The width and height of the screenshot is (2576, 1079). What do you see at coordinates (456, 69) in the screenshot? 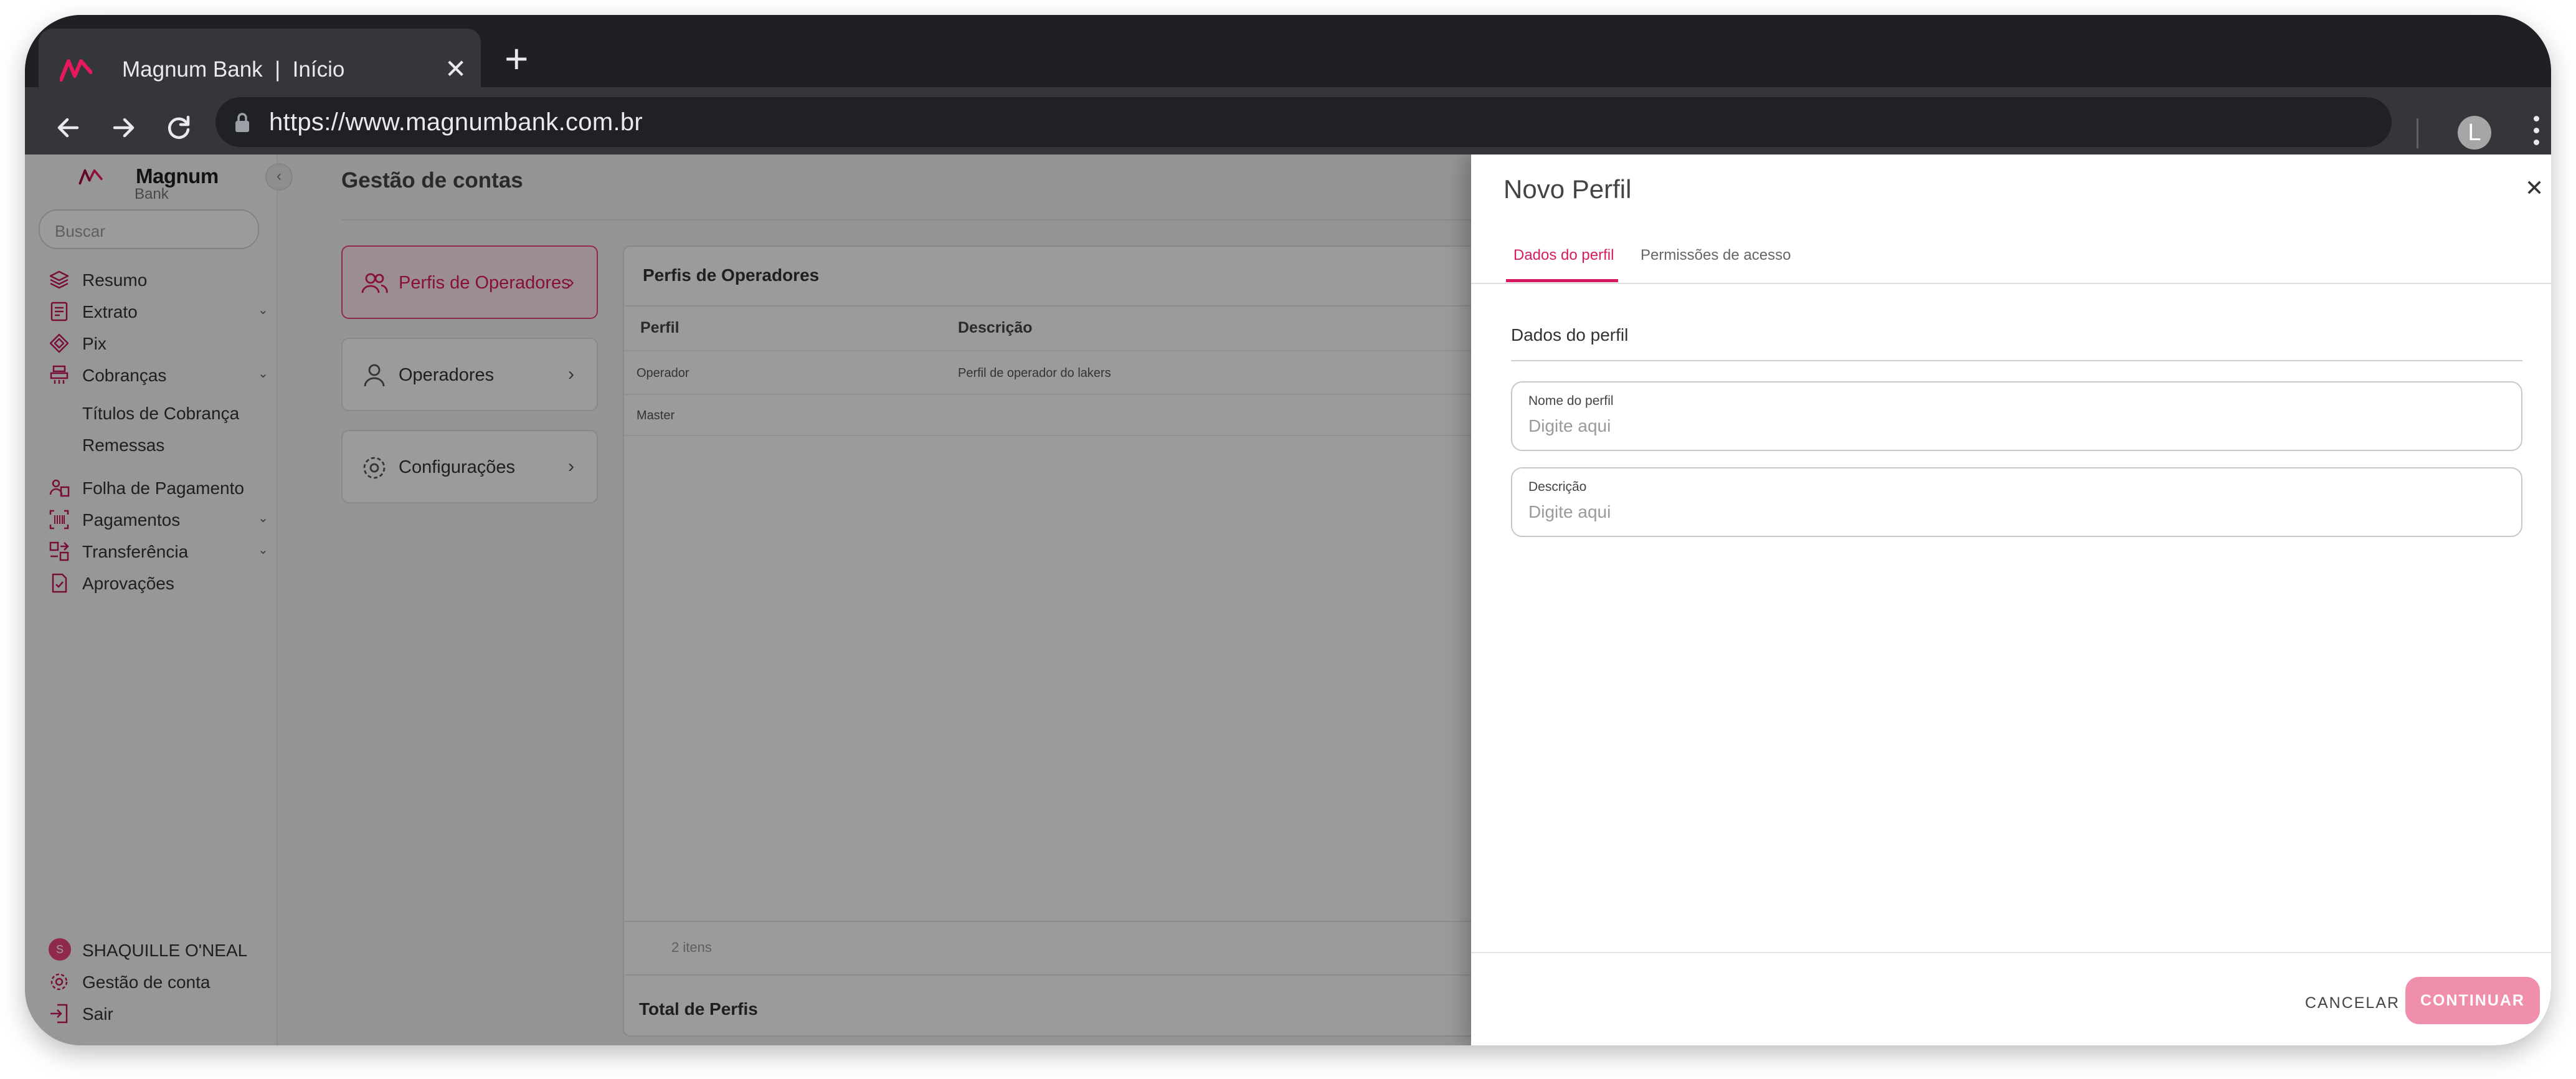
I see `tab-close-icon: ✕` at bounding box center [456, 69].